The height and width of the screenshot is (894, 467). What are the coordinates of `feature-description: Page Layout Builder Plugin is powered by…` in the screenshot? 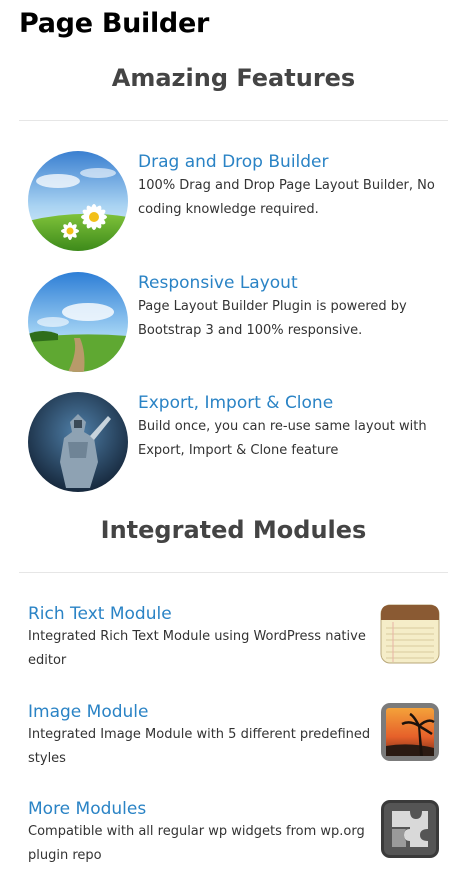 It's located at (272, 318).